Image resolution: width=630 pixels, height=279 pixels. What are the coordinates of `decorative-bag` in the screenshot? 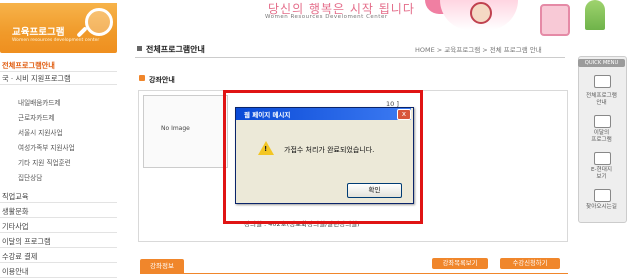 It's located at (555, 20).